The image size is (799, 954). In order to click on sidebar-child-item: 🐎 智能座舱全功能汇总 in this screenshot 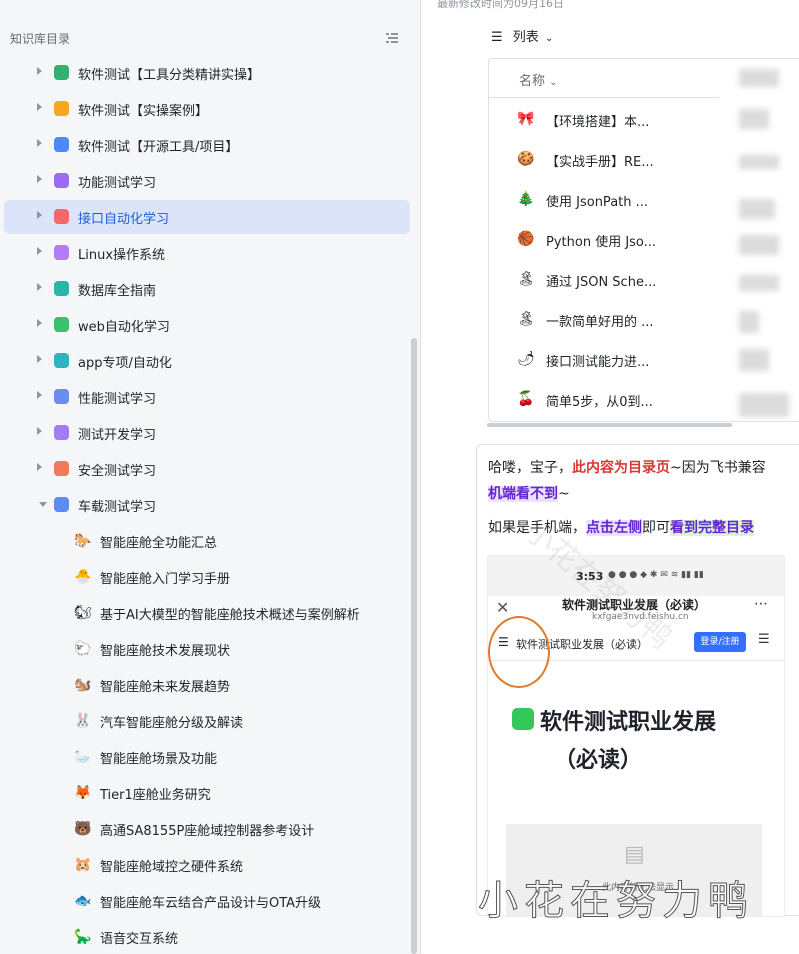, I will do `click(207, 541)`.